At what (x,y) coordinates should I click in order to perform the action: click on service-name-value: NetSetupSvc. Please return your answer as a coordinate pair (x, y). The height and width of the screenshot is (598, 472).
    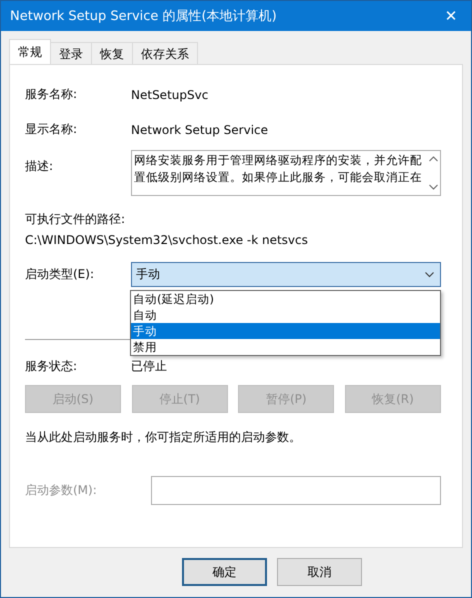
    Looking at the image, I should click on (169, 95).